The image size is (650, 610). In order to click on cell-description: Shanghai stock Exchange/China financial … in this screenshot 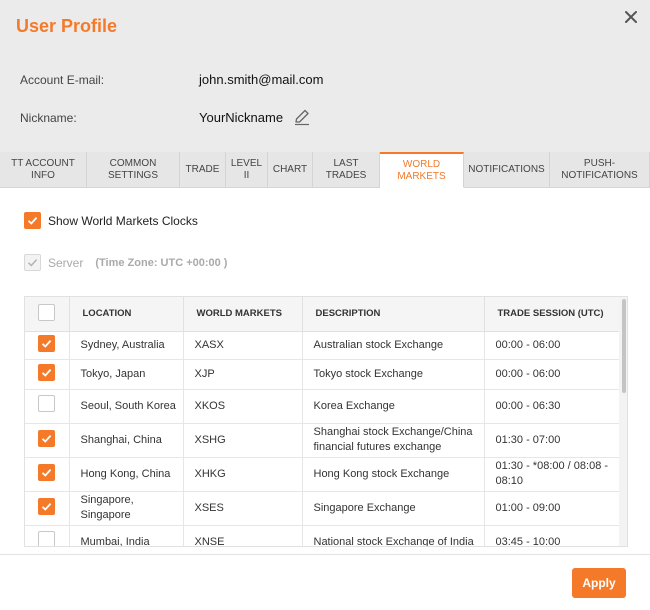, I will do `click(393, 440)`.